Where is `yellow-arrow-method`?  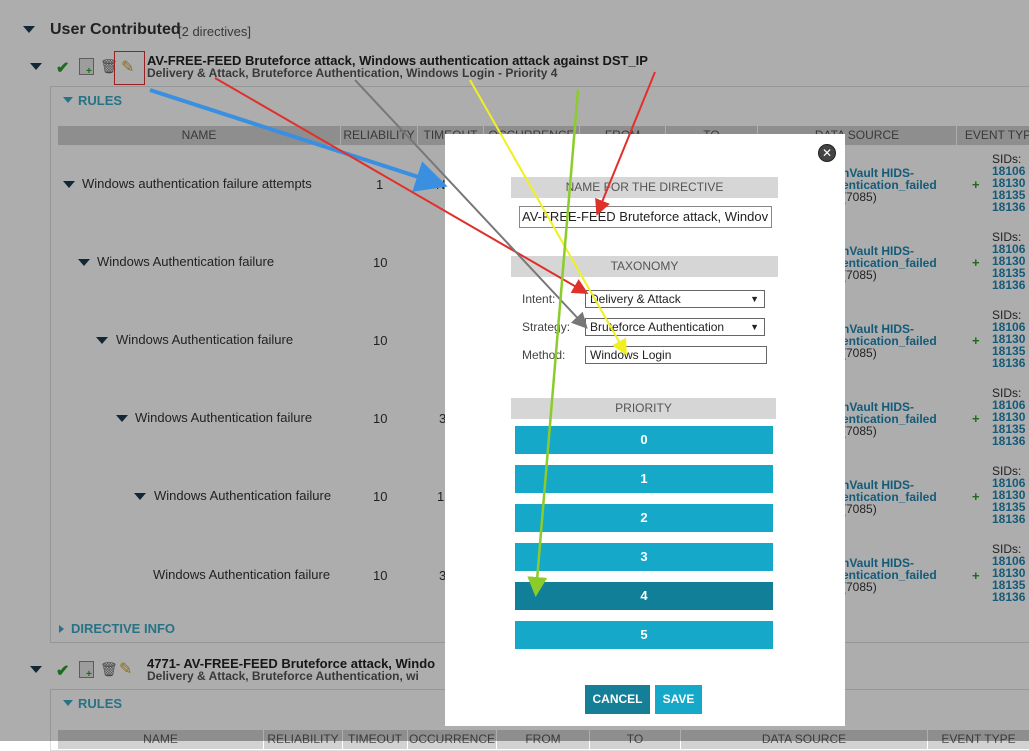 yellow-arrow-method is located at coordinates (548, 217).